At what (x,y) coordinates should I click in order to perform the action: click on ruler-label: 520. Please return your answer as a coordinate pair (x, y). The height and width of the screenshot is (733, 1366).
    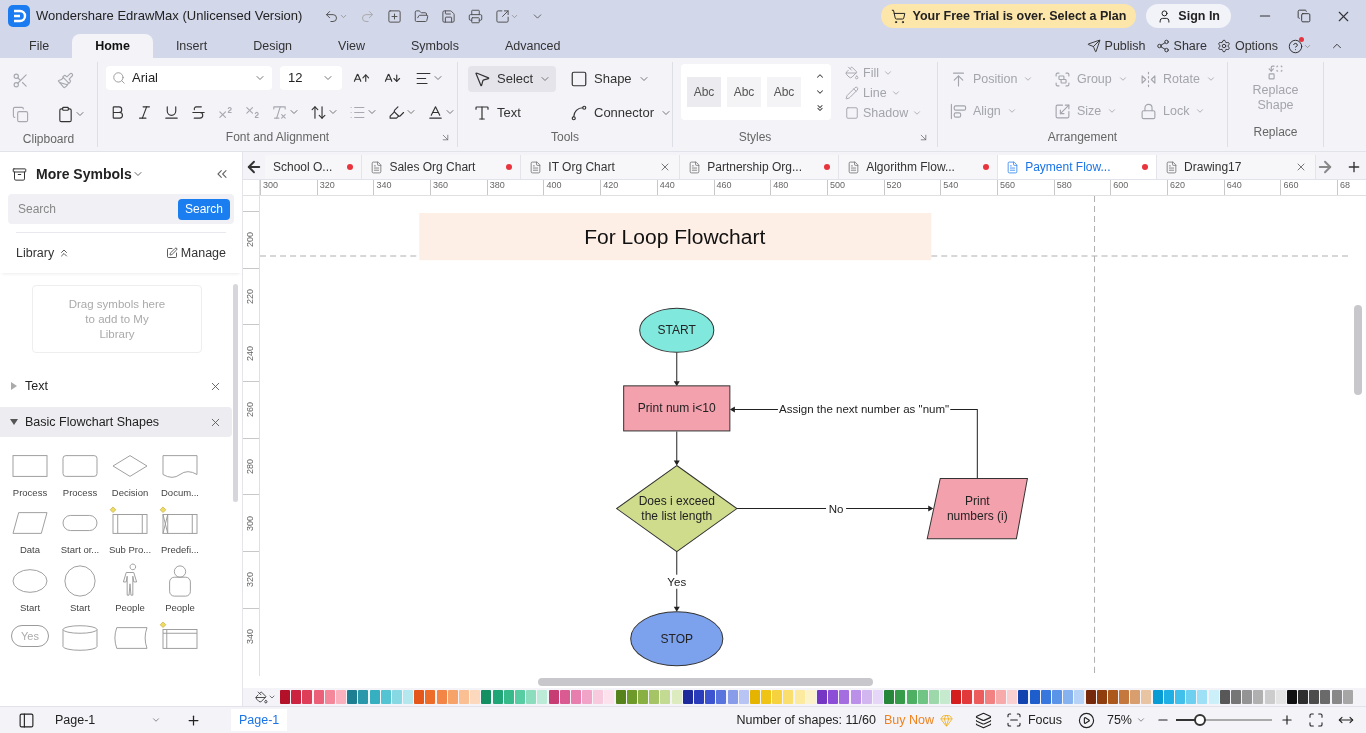
    Looking at the image, I should click on (894, 185).